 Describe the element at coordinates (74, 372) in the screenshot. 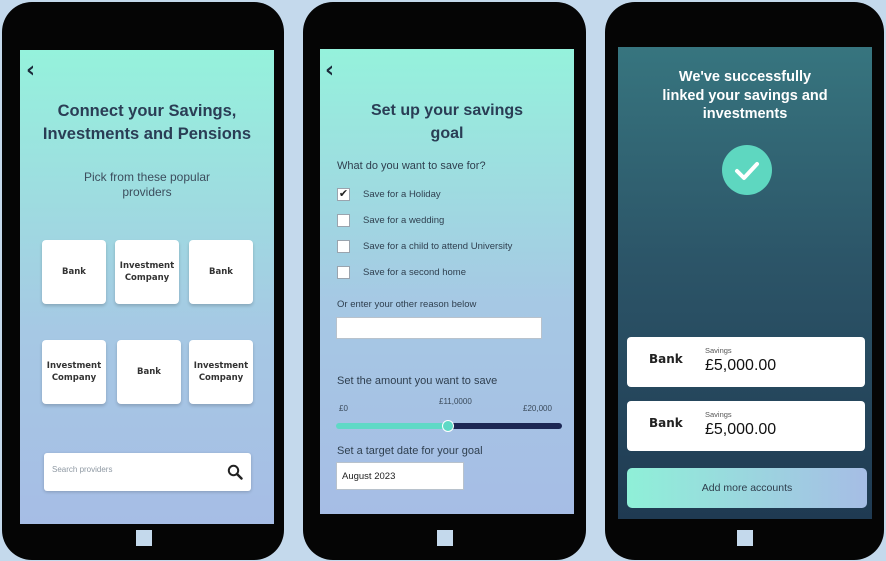

I see `provider-tile-investment-2: Investment Company` at that location.